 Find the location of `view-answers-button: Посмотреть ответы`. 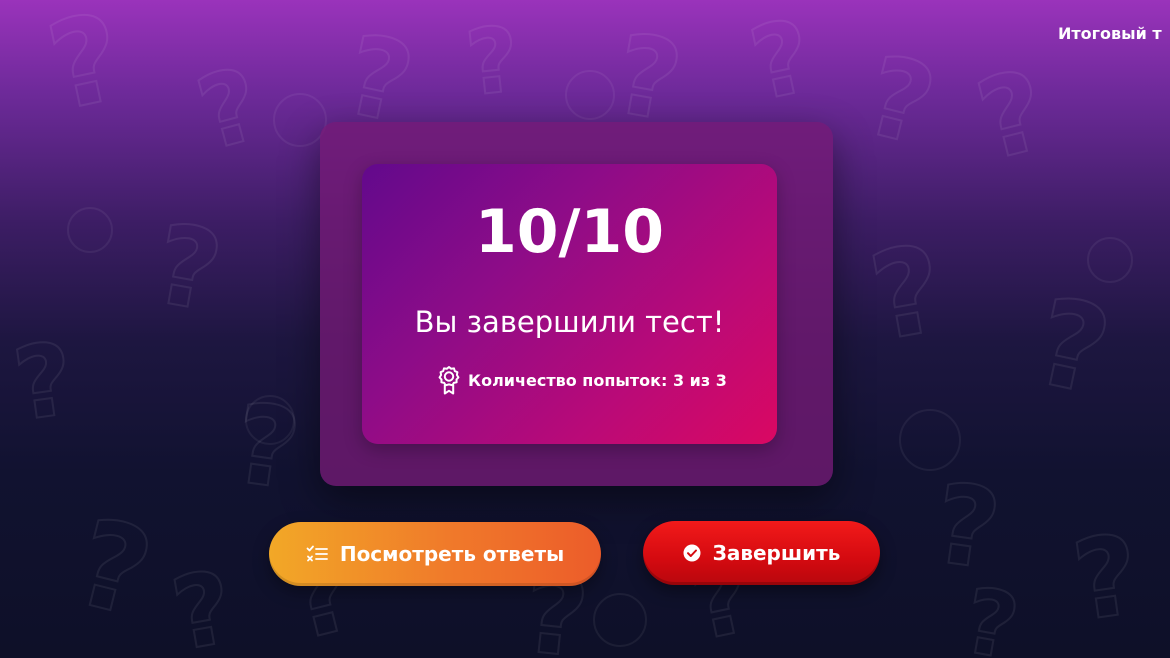

view-answers-button: Посмотреть ответы is located at coordinates (435, 554).